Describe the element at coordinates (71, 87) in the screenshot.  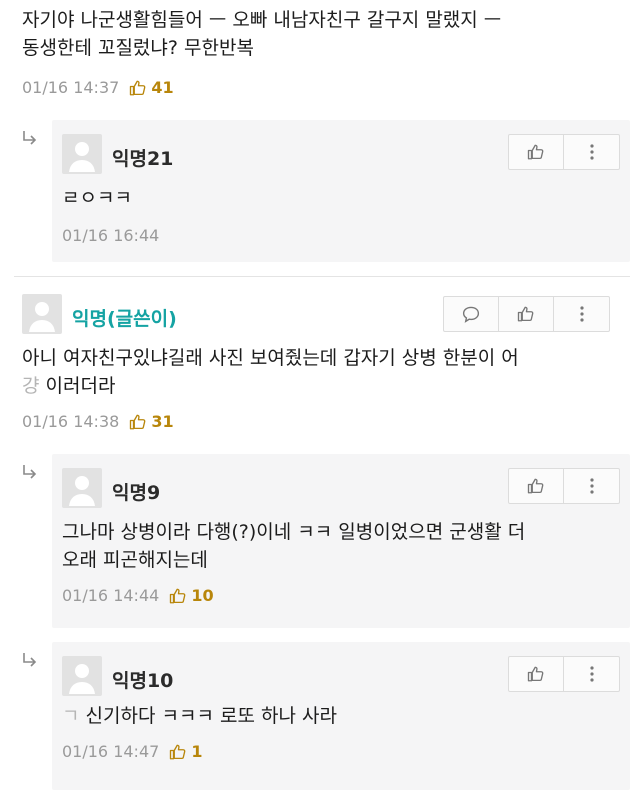
I see `post-time: 01/16 14:37` at that location.